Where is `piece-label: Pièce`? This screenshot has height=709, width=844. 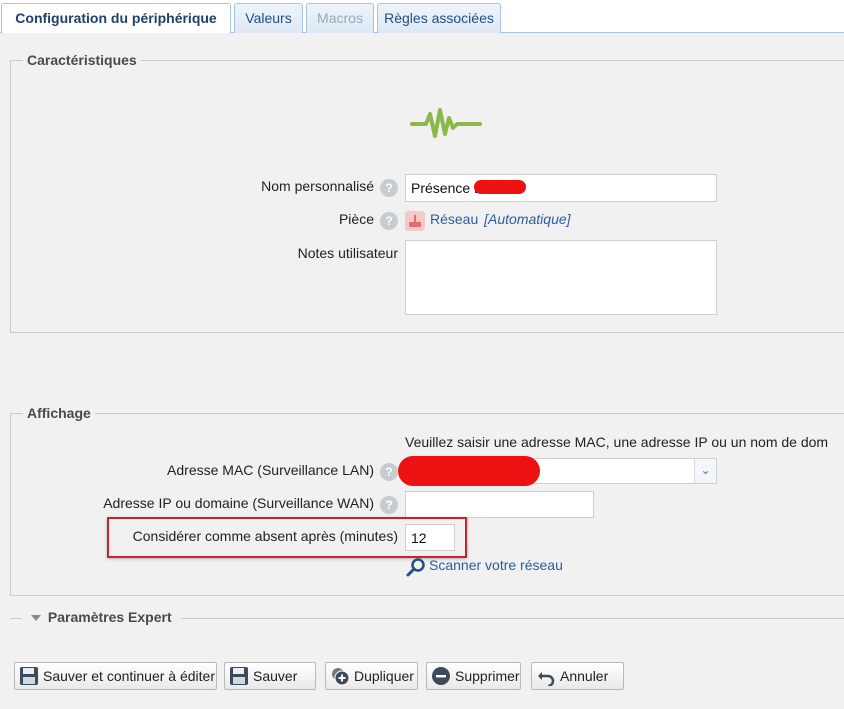 piece-label: Pièce is located at coordinates (356, 219).